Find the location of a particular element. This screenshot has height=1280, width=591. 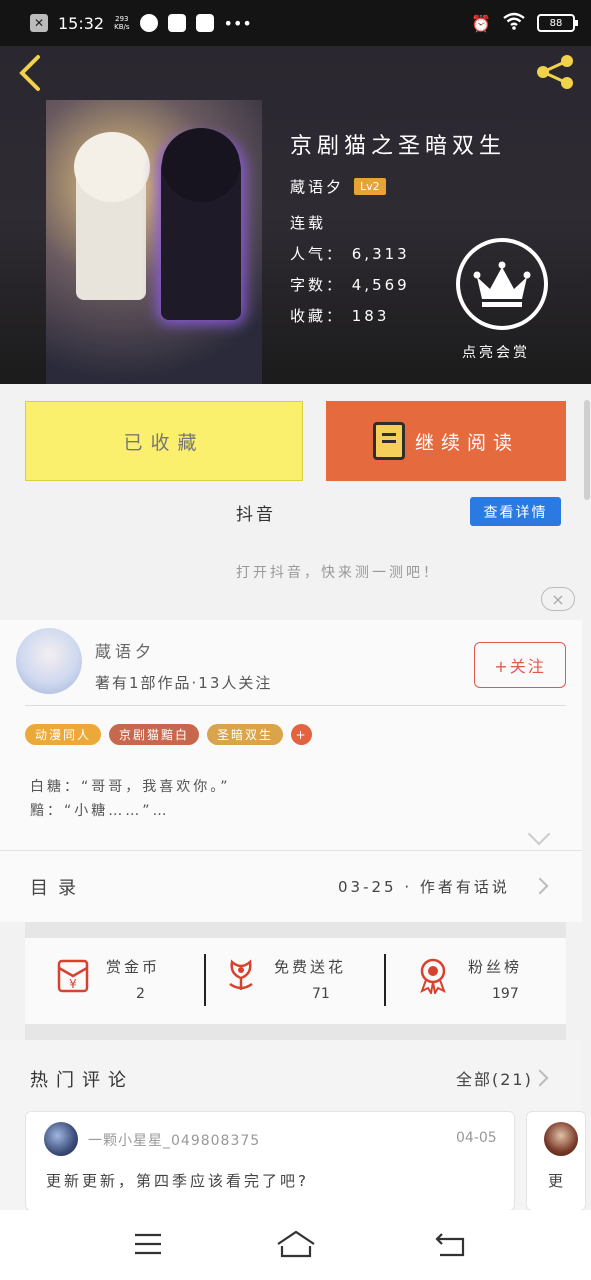

word-count: 字数： 4,569 is located at coordinates (350, 285).